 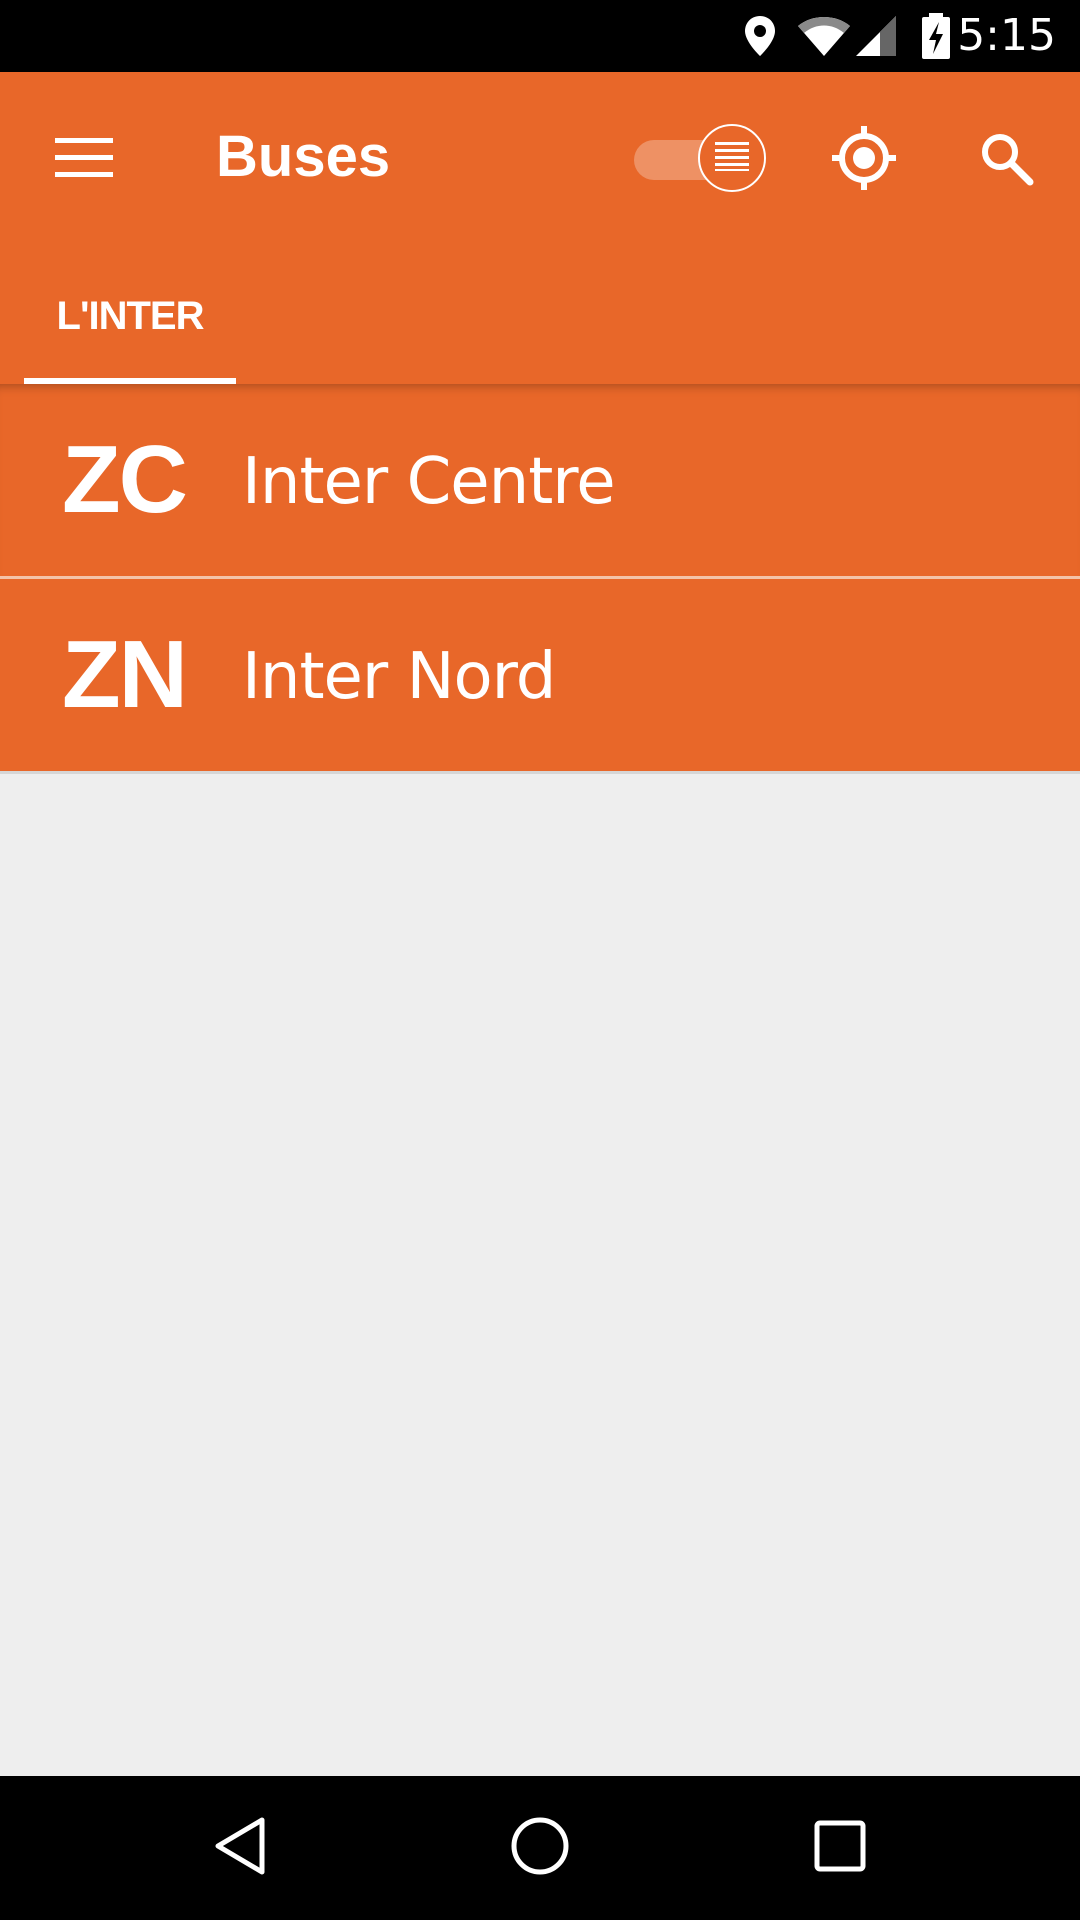 I want to click on tab-linter: L'INTER, so click(x=130, y=328).